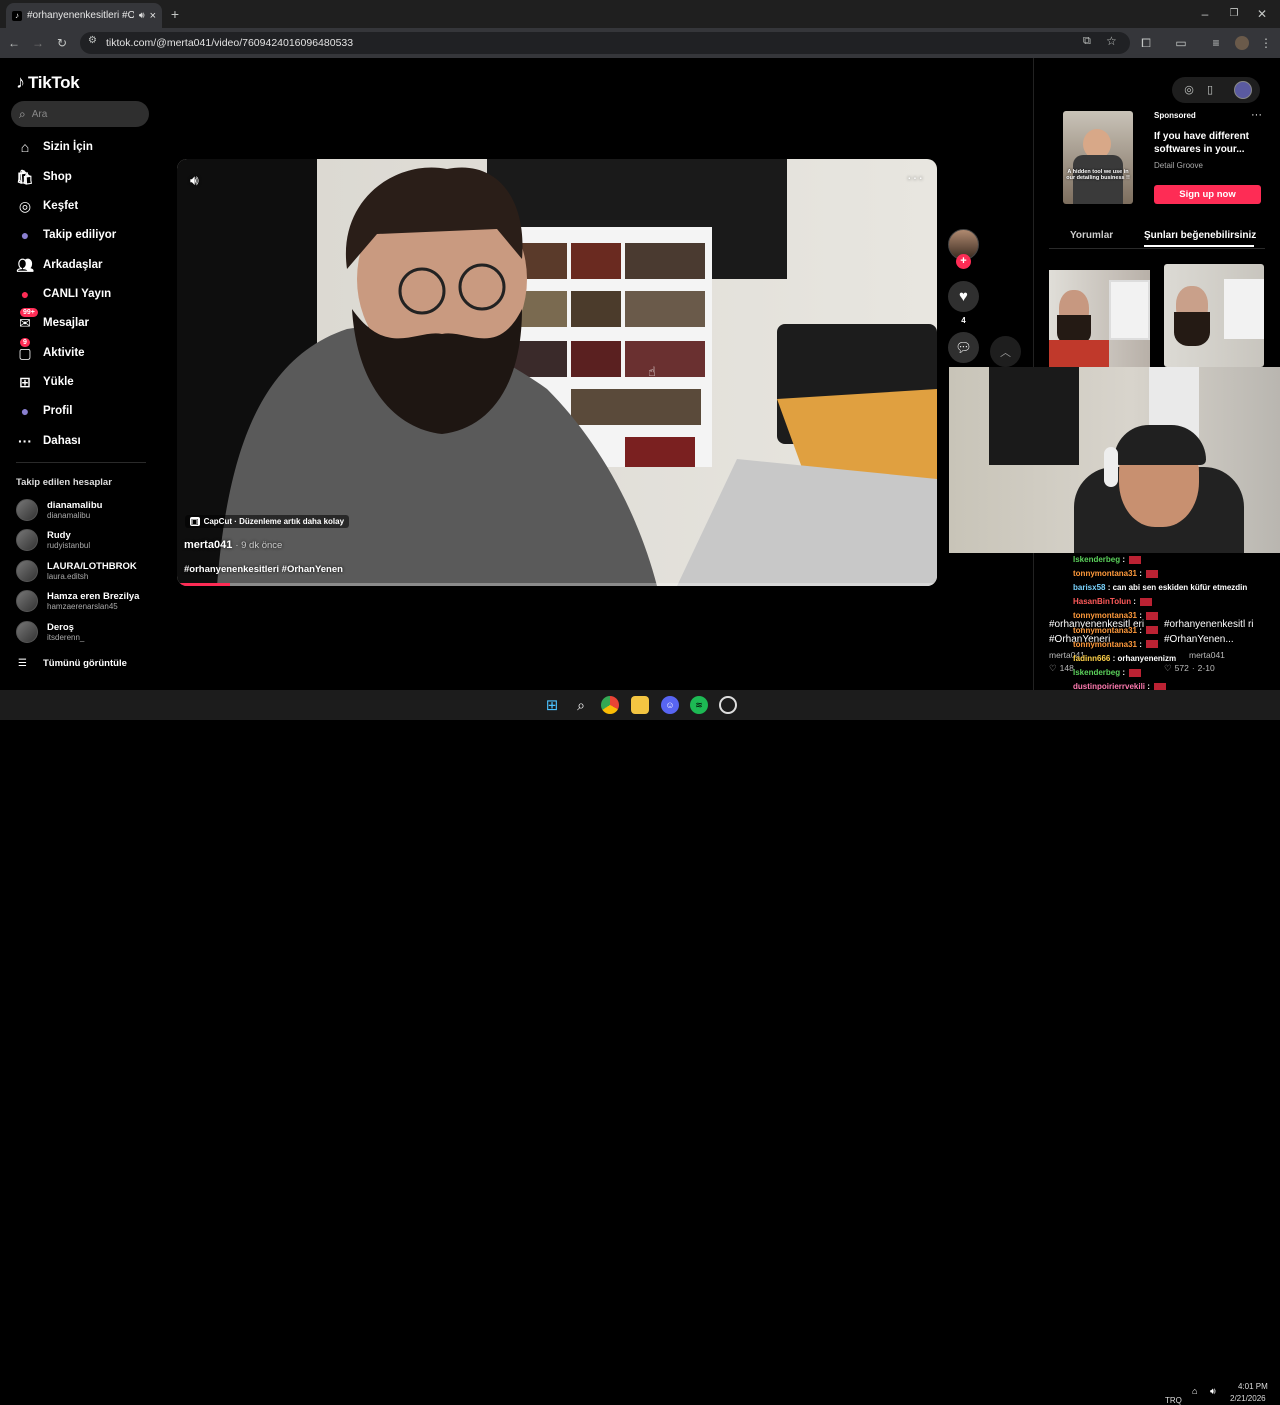 The image size is (1280, 1405). I want to click on notification-badge: 9, so click(25, 342).